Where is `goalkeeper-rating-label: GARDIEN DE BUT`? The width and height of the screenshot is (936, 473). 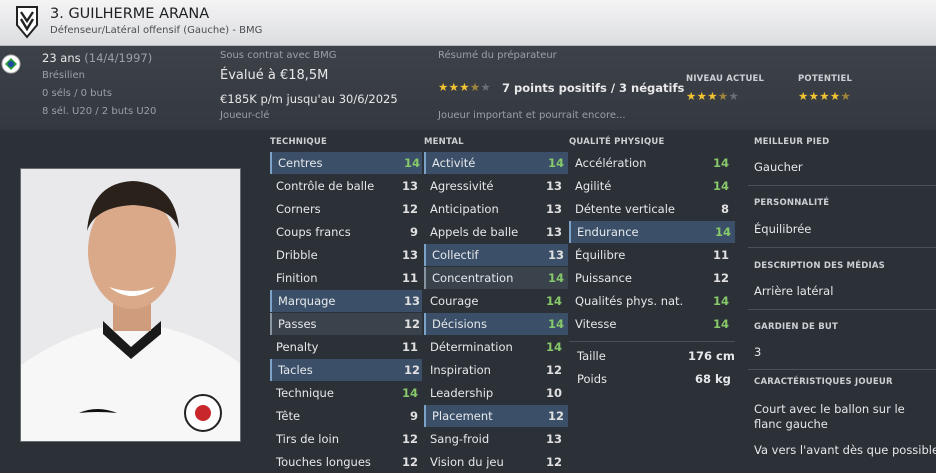
goalkeeper-rating-label: GARDIEN DE BUT is located at coordinates (796, 327).